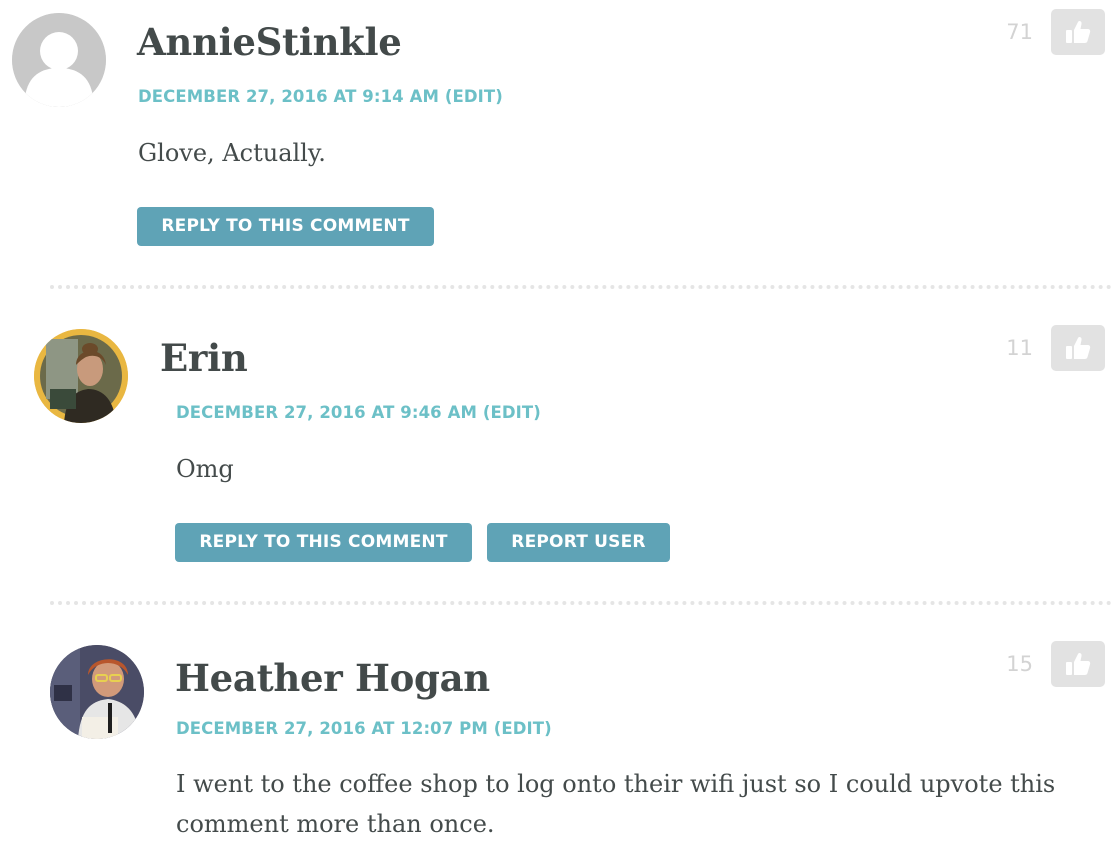 This screenshot has height=841, width=1118. Describe the element at coordinates (578, 542) in the screenshot. I see `report-user-button: REPORT USER` at that location.